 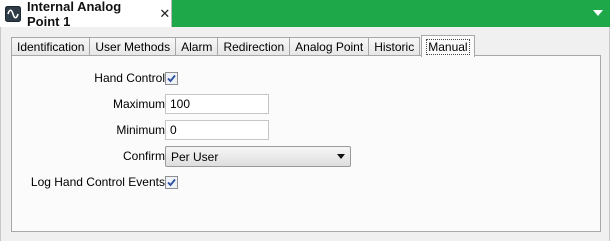 What do you see at coordinates (329, 46) in the screenshot?
I see `tab-analog-point: Analog Point` at bounding box center [329, 46].